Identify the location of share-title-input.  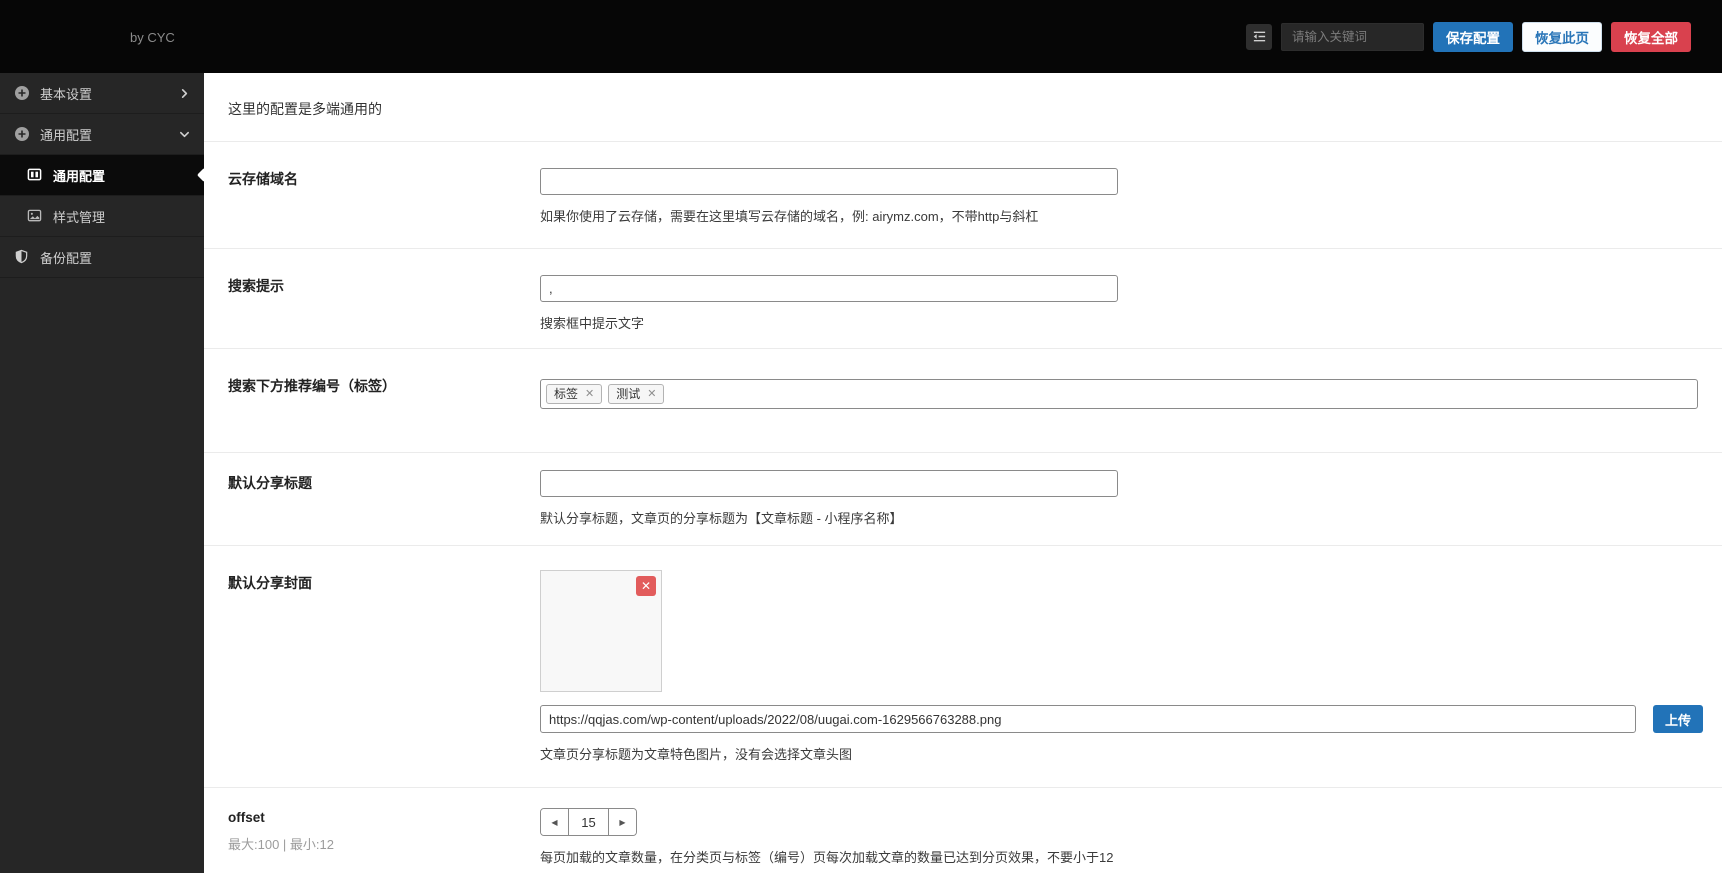
(829, 483).